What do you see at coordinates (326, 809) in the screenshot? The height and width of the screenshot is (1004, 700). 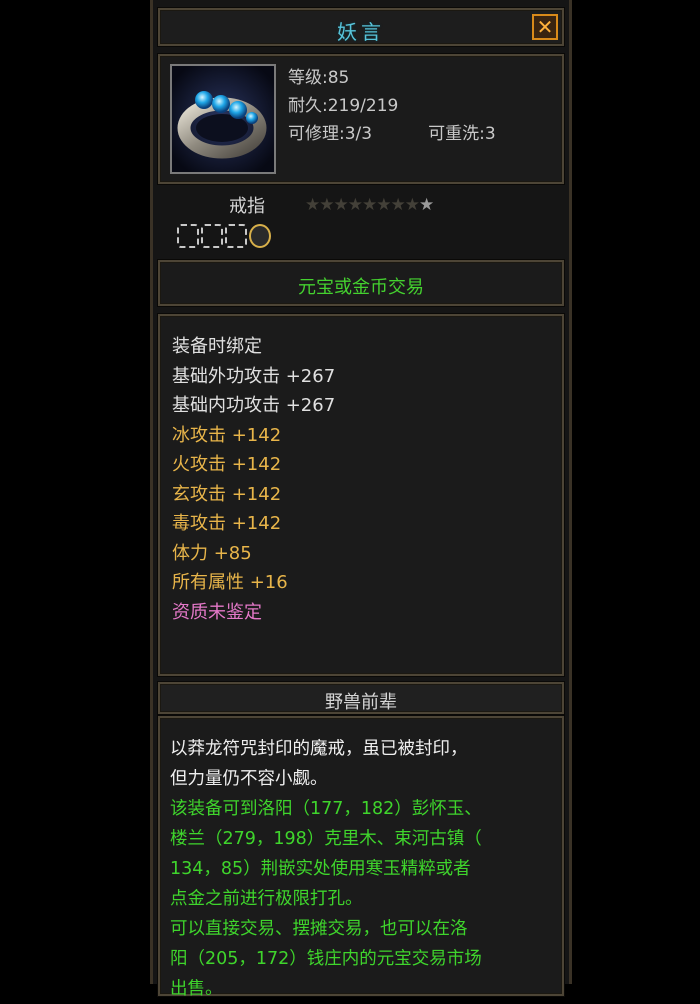 I see `hint-line: 该装备可到洛阳（177，182）彭怀玉、` at bounding box center [326, 809].